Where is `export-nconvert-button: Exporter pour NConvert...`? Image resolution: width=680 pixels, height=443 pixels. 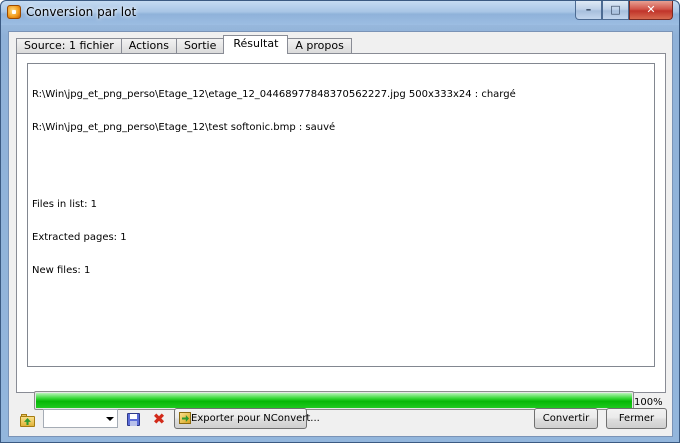
export-nconvert-button: Exporter pour NConvert... is located at coordinates (247, 418).